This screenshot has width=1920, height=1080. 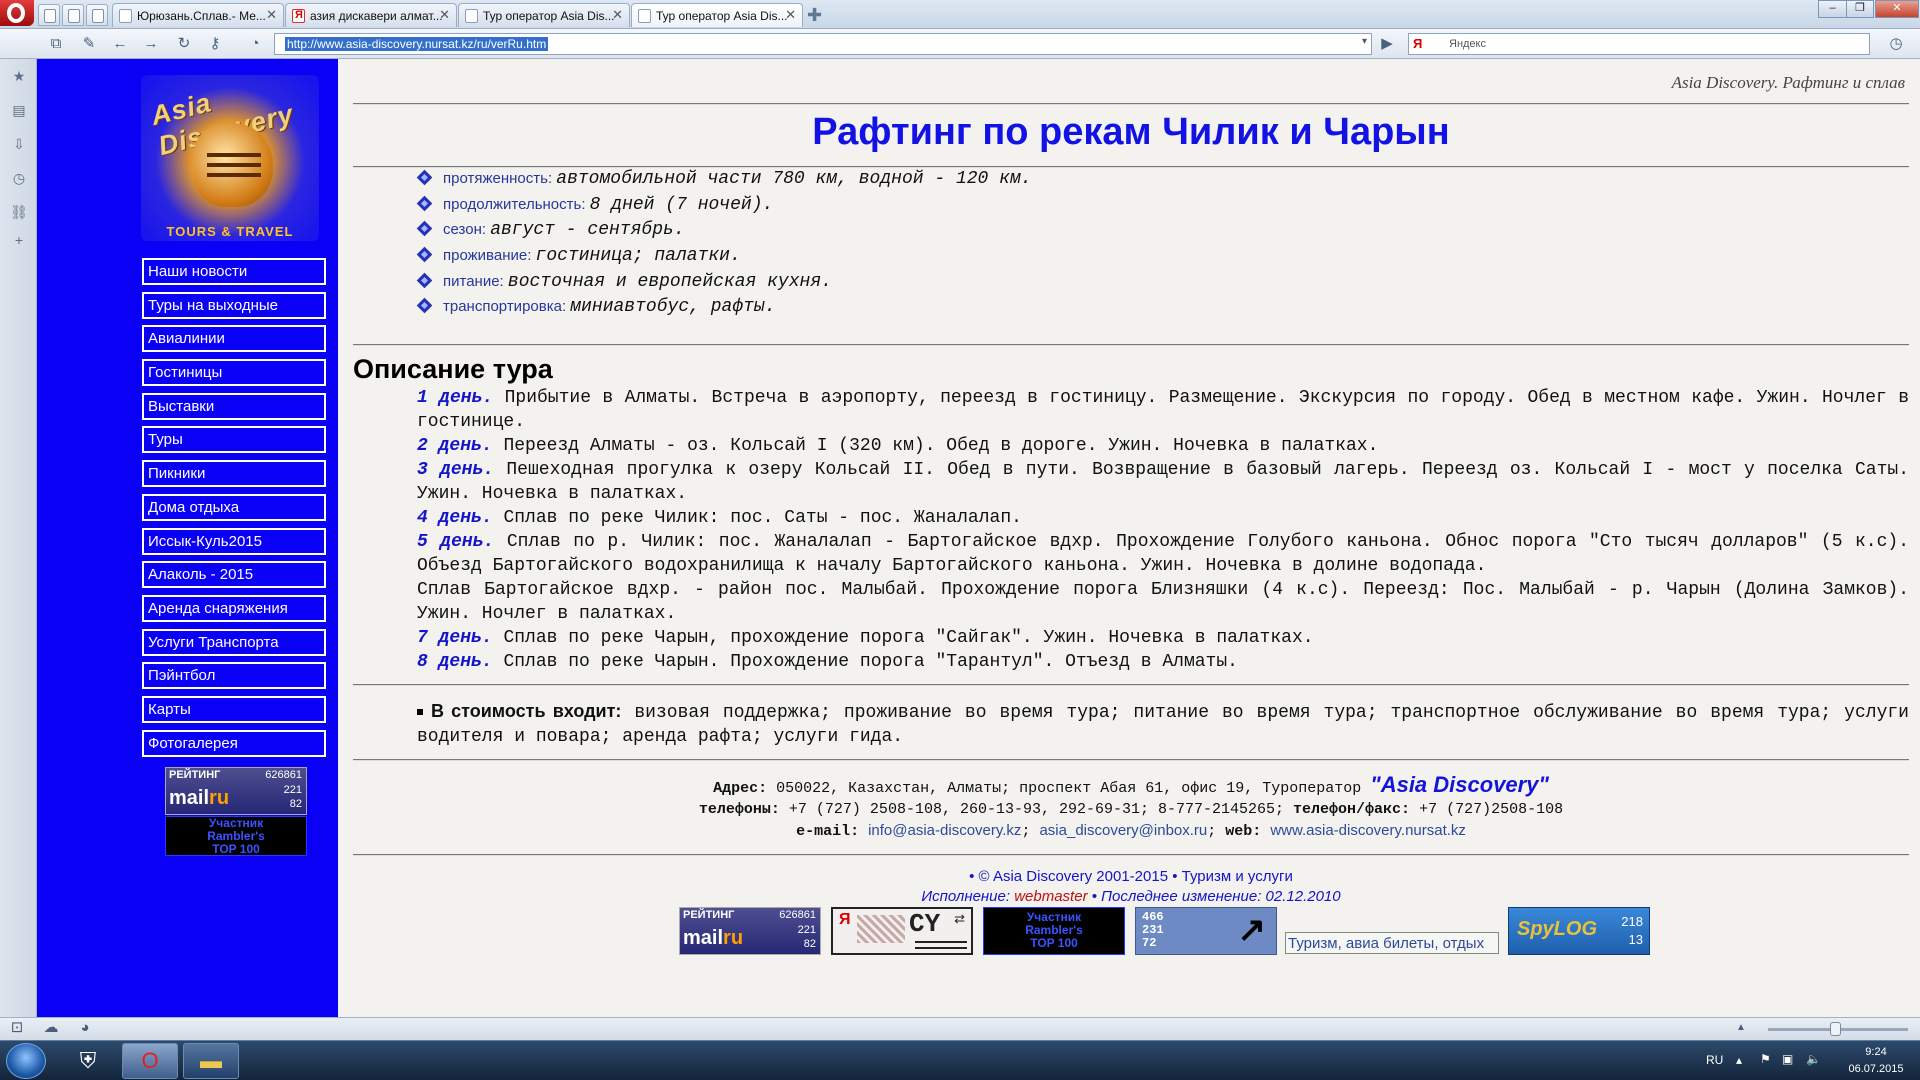 I want to click on menu-item-news: Наши новости, so click(x=234, y=271).